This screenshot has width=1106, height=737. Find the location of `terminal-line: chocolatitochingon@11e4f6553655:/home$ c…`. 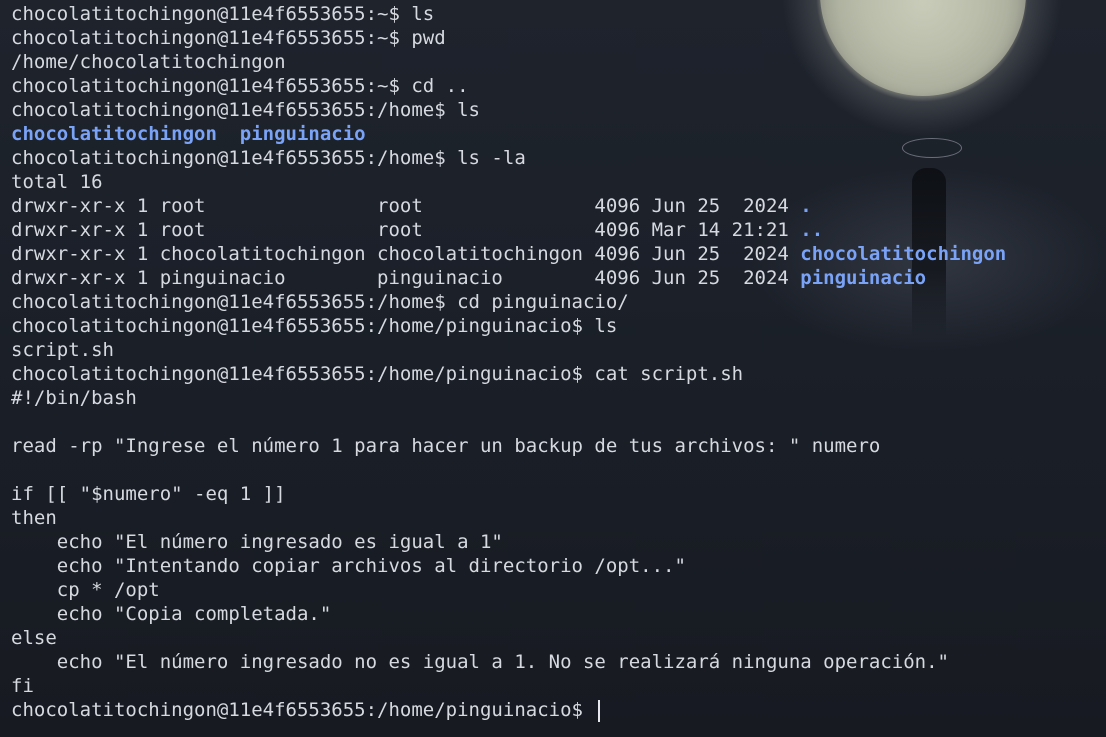

terminal-line: chocolatitochingon@11e4f6553655:/home$ c… is located at coordinates (320, 302).